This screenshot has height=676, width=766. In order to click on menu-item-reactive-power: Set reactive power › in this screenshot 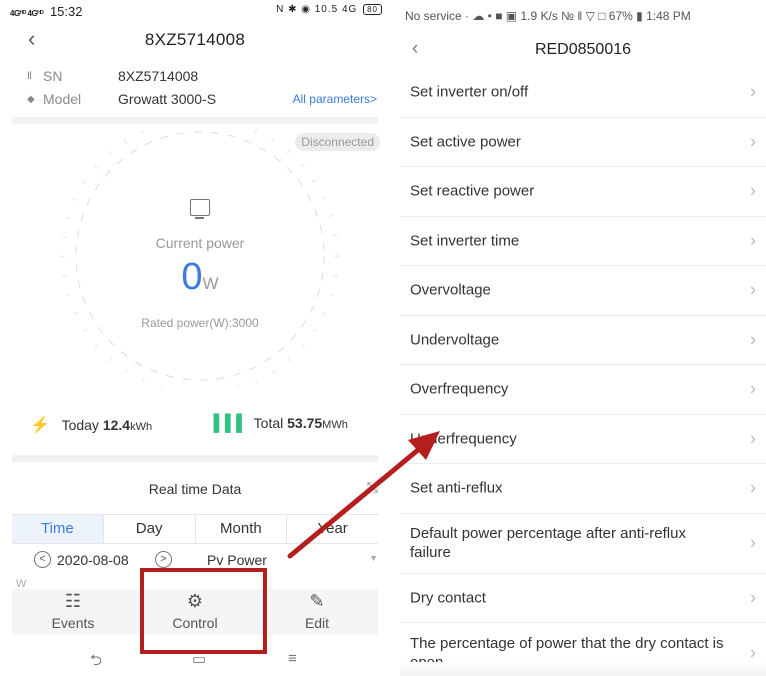, I will do `click(583, 192)`.